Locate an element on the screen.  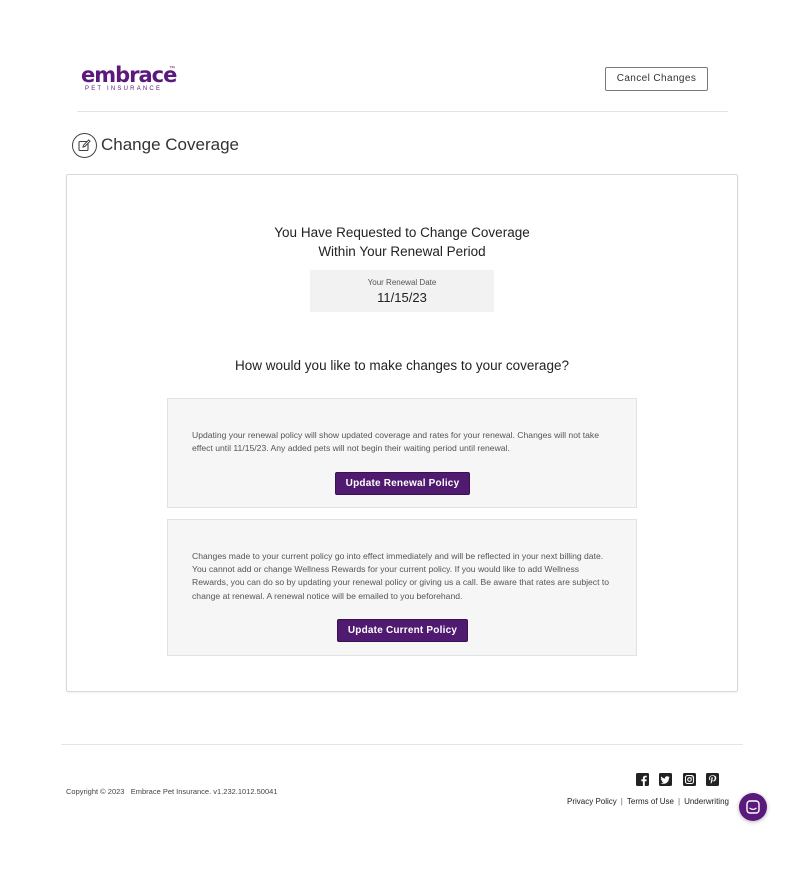
update-current-policy-button: Update Current Policy is located at coordinates (402, 630).